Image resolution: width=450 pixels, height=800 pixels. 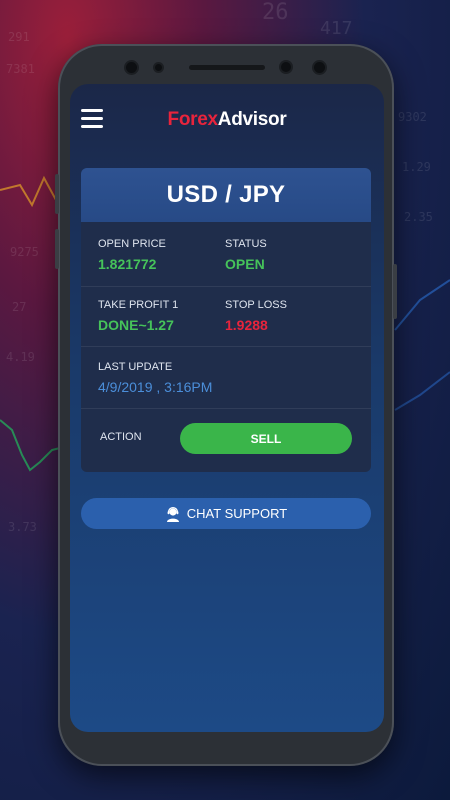 What do you see at coordinates (127, 264) in the screenshot?
I see `open-price-value: 1.821772` at bounding box center [127, 264].